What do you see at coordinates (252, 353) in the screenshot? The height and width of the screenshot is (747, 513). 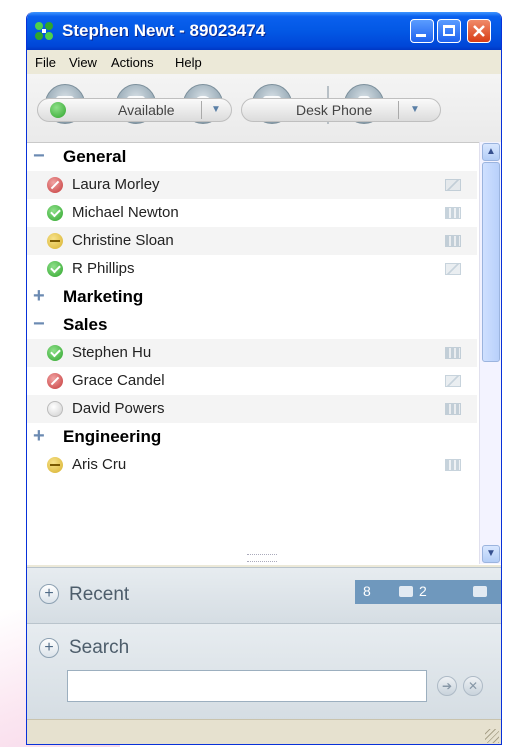 I see `contact-row: Stephen Hu` at bounding box center [252, 353].